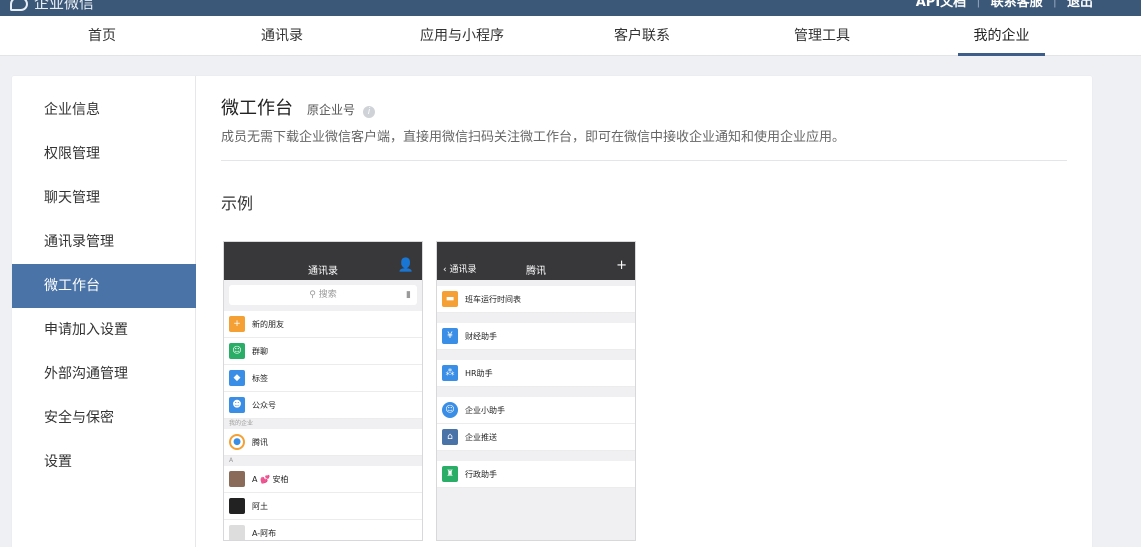 This screenshot has height=547, width=1141. What do you see at coordinates (241, 423) in the screenshot?
I see `group-label: 我的企业` at bounding box center [241, 423].